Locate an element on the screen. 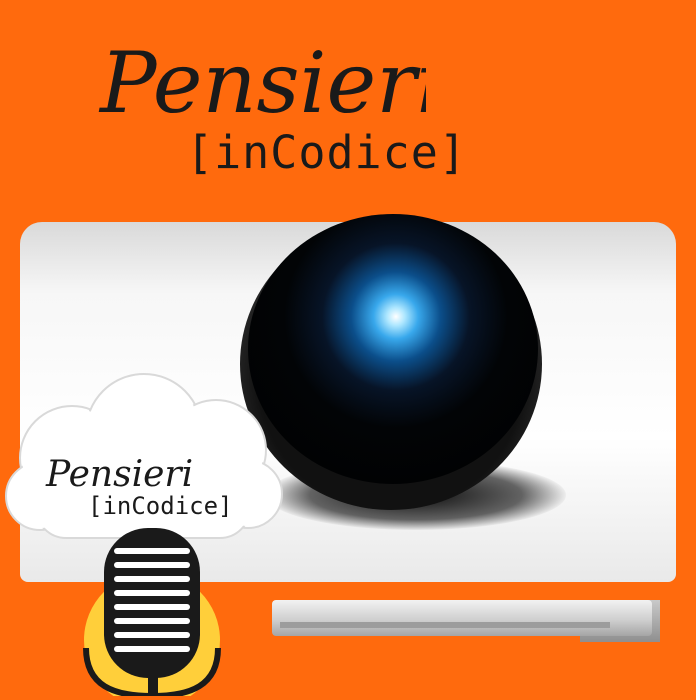  badge-line1: Pensieri is located at coordinates (119, 474).